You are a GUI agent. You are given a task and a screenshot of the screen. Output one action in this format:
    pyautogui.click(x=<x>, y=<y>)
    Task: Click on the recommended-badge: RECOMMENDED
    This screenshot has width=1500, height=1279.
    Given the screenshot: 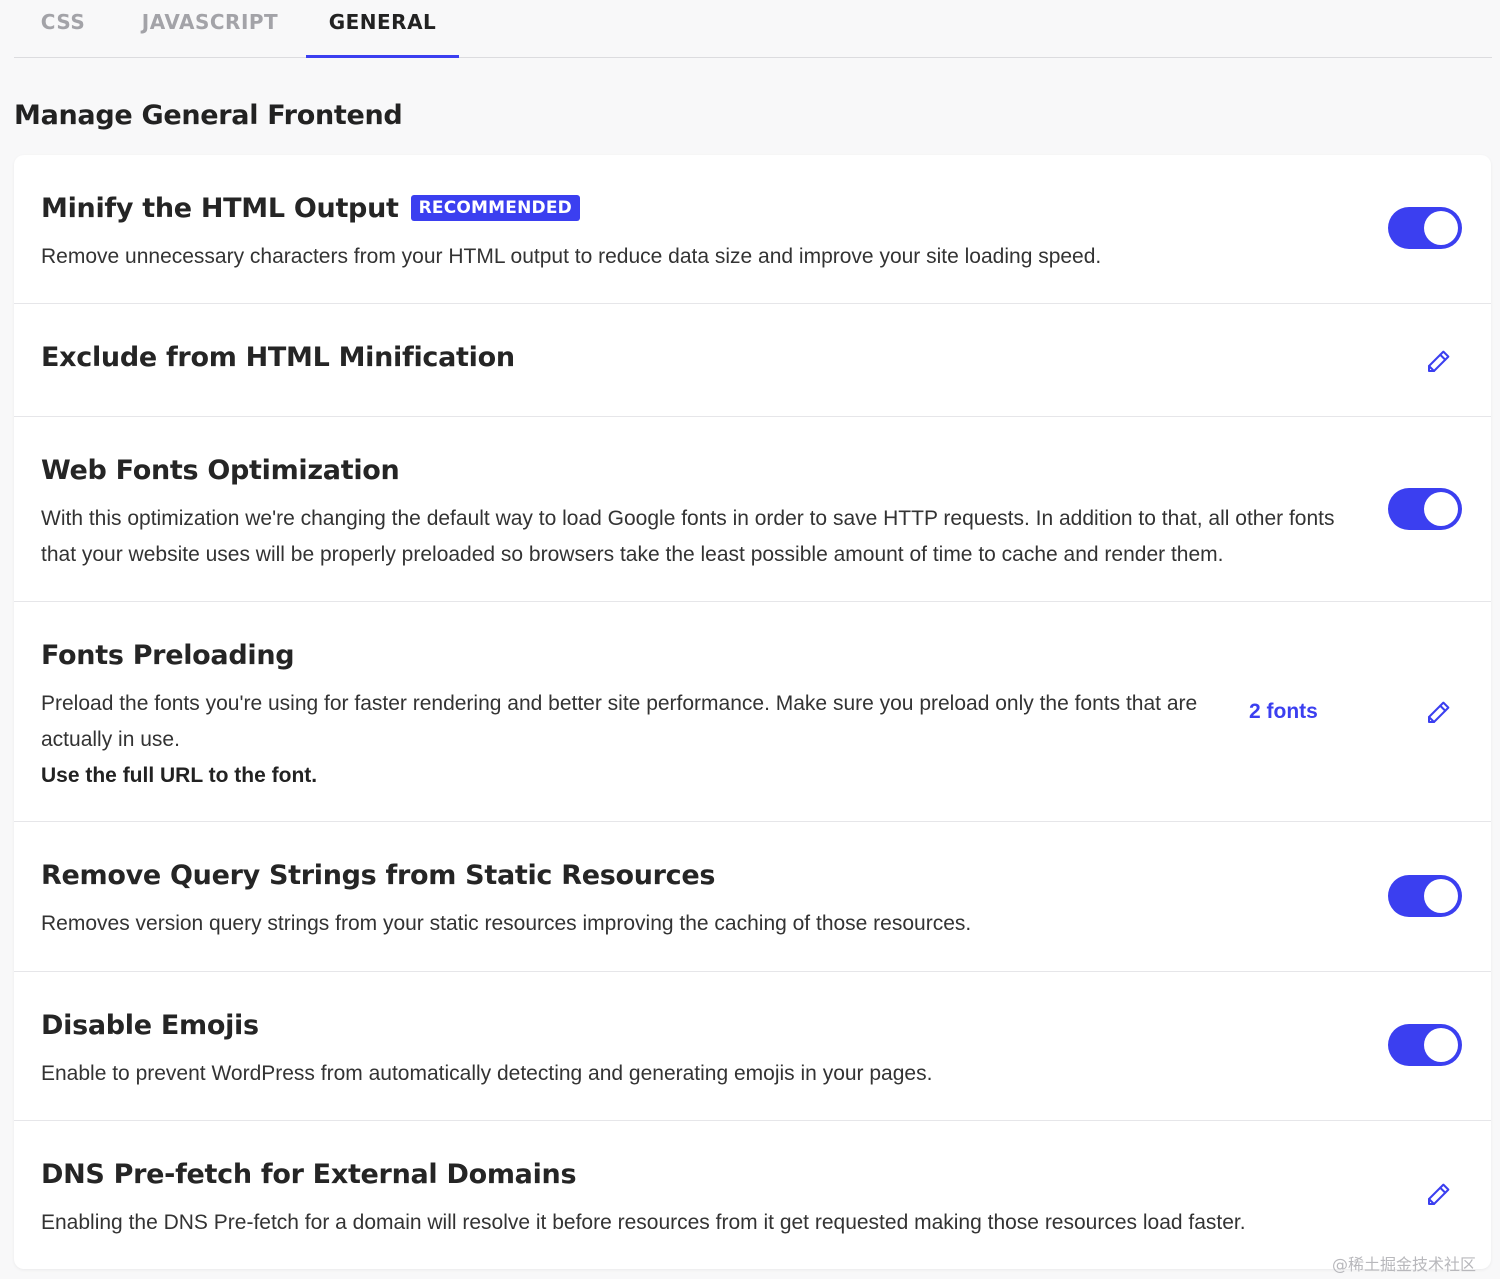 What is the action you would take?
    pyautogui.click(x=495, y=208)
    